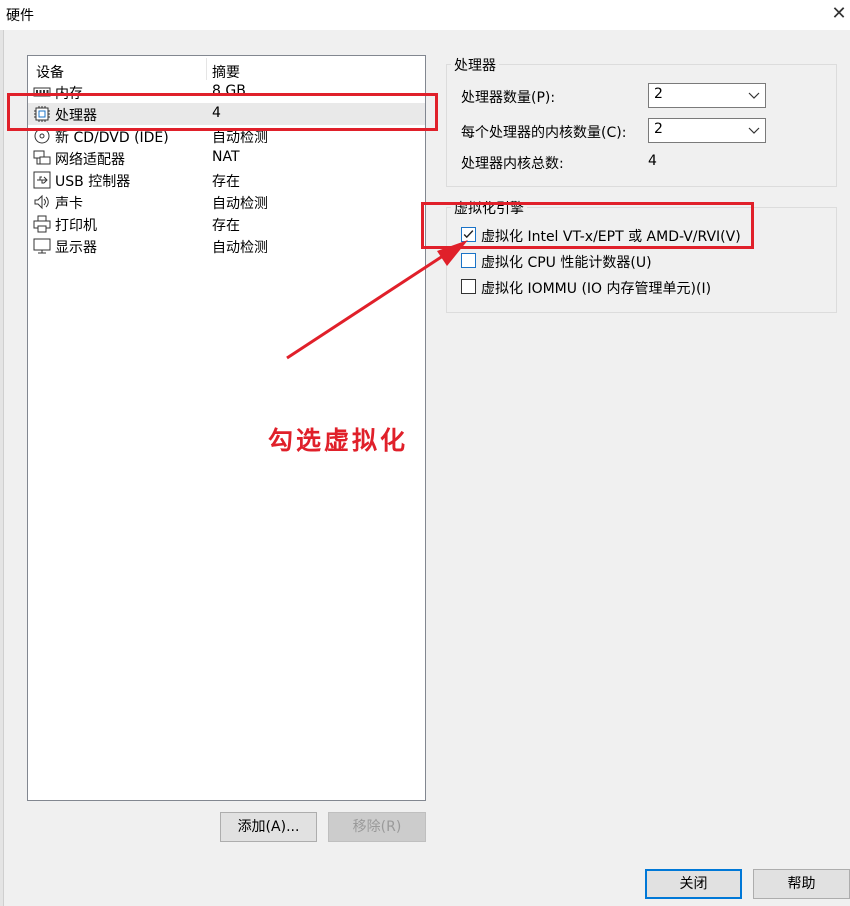 The image size is (850, 906). Describe the element at coordinates (587, 225) in the screenshot. I see `vtx-highlight-box` at that location.